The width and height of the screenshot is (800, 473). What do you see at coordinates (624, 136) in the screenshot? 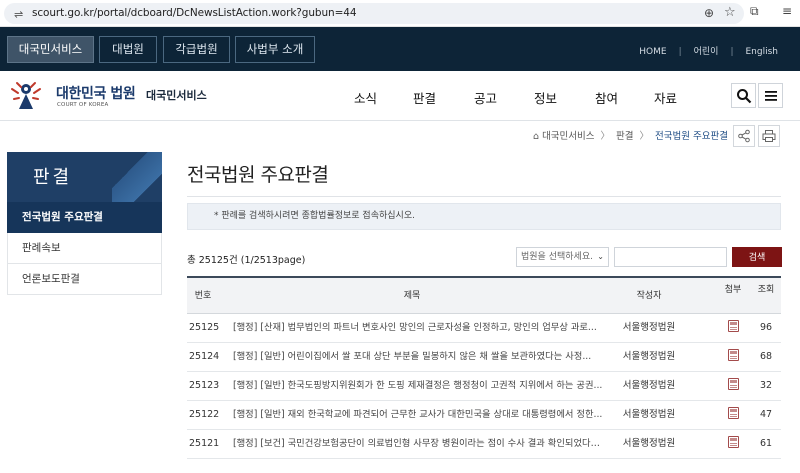
I see `breadcrumb-item-judgments: 판결` at bounding box center [624, 136].